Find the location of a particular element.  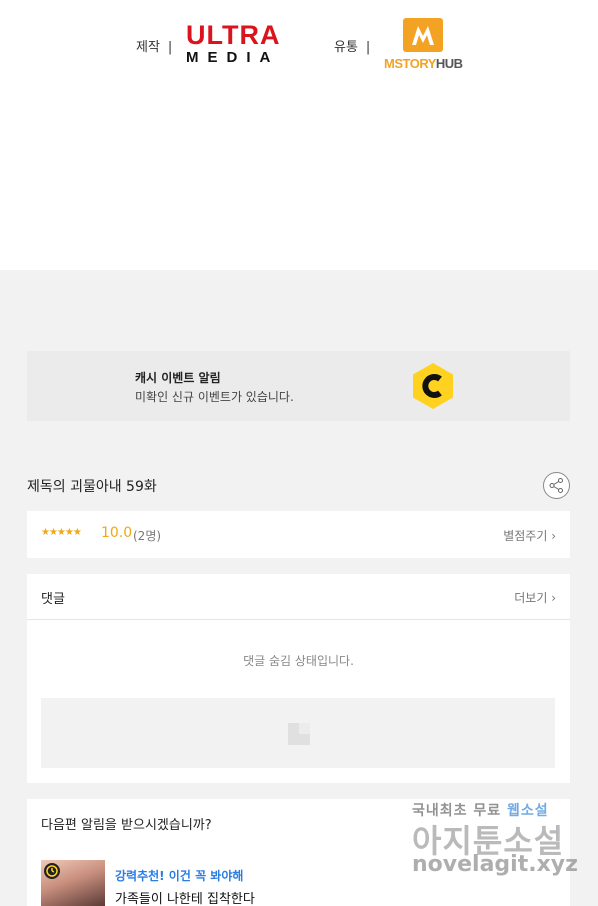

rate-button: 별점주기 › is located at coordinates (529, 535).